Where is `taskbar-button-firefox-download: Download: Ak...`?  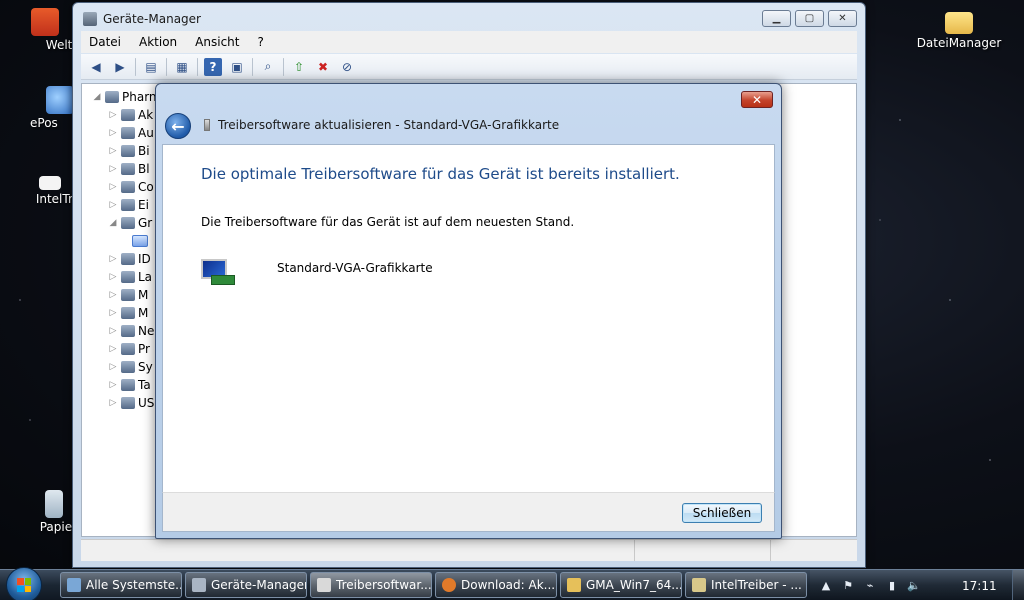
taskbar-button-firefox-download: Download: Ak... is located at coordinates (496, 585).